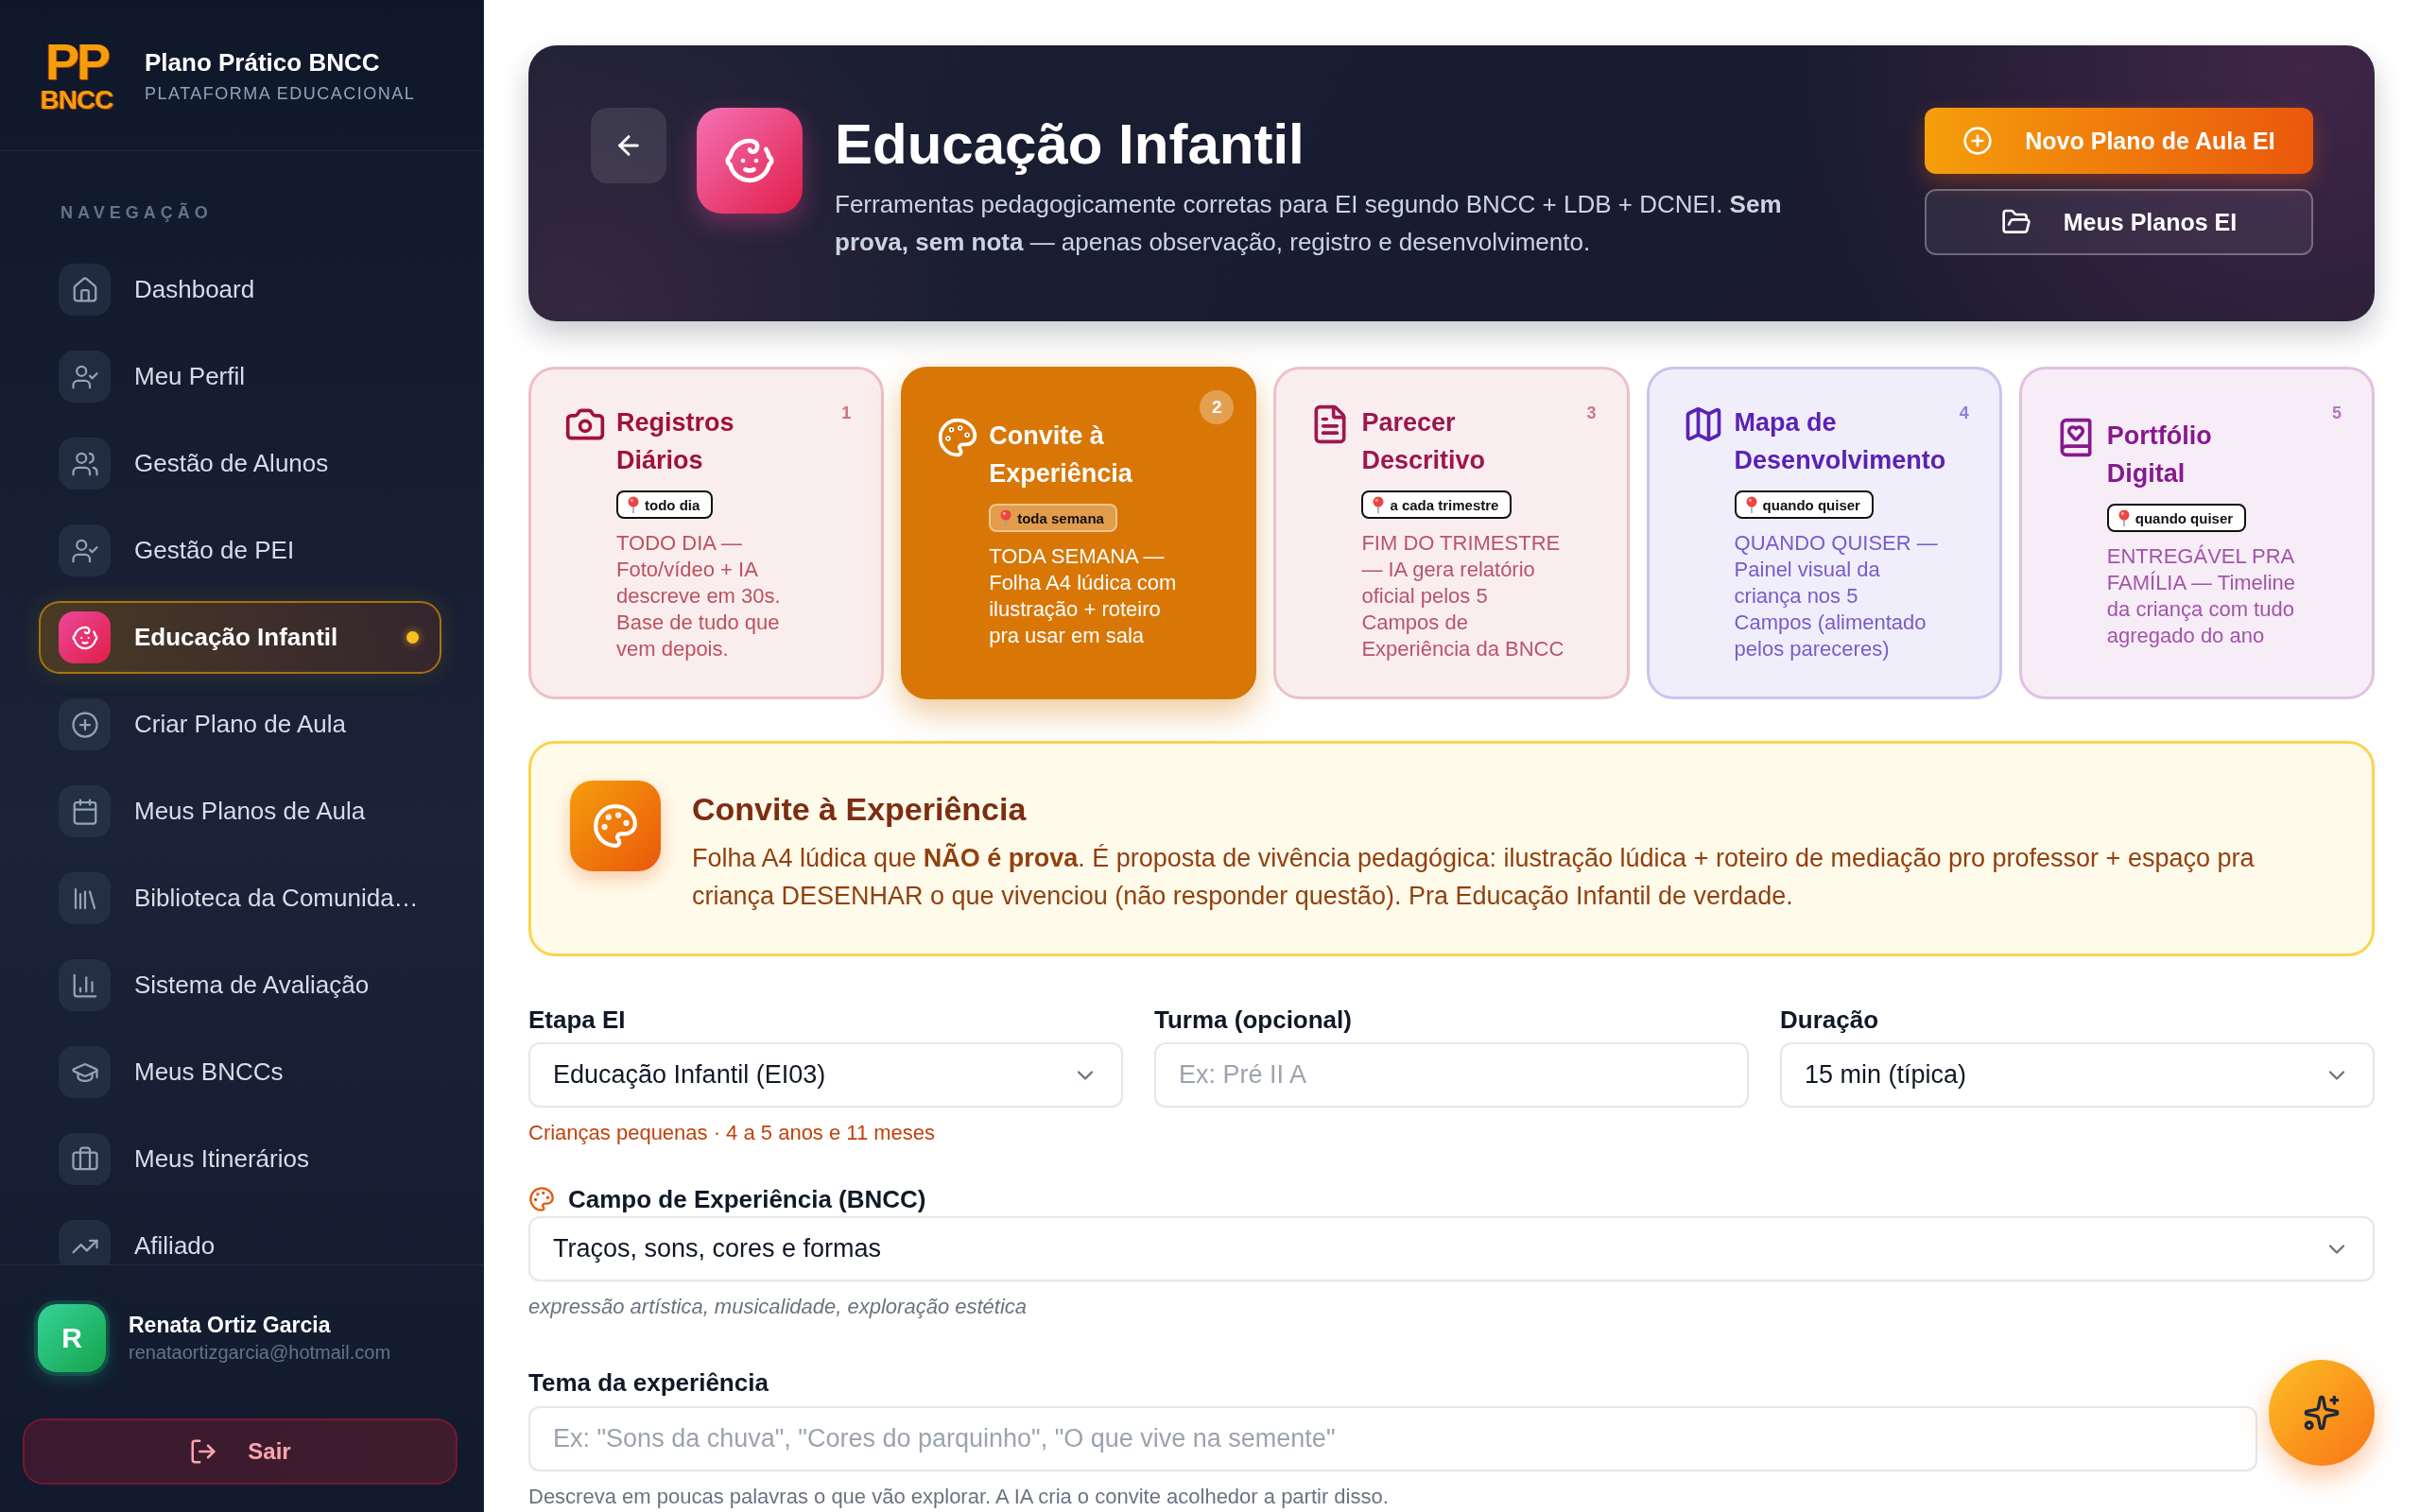 This screenshot has height=1512, width=2420. I want to click on page-subtitle: Ferramentas pedagogicamente corretas para EI segundo BNCC + LDB + DCNEI. Sem prova, sem nota — apenas observação, registro e desenvolvimento., so click(1309, 223).